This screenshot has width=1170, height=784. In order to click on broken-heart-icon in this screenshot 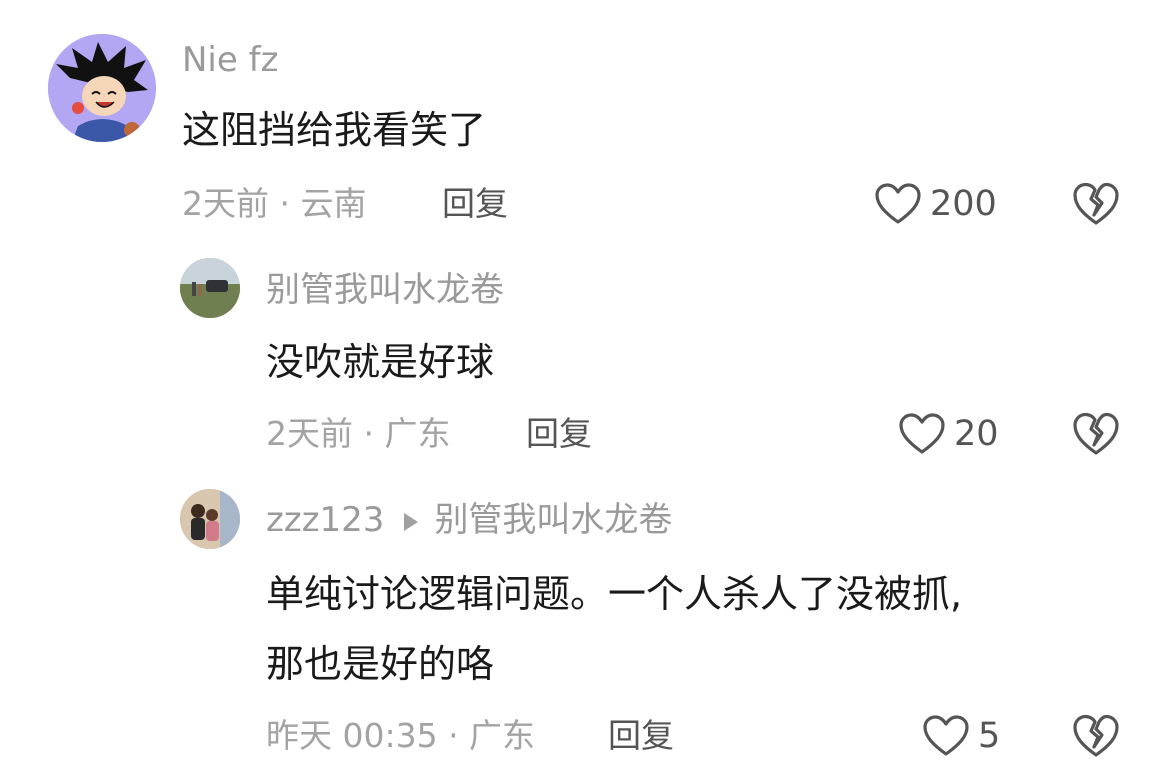, I will do `click(1096, 735)`.